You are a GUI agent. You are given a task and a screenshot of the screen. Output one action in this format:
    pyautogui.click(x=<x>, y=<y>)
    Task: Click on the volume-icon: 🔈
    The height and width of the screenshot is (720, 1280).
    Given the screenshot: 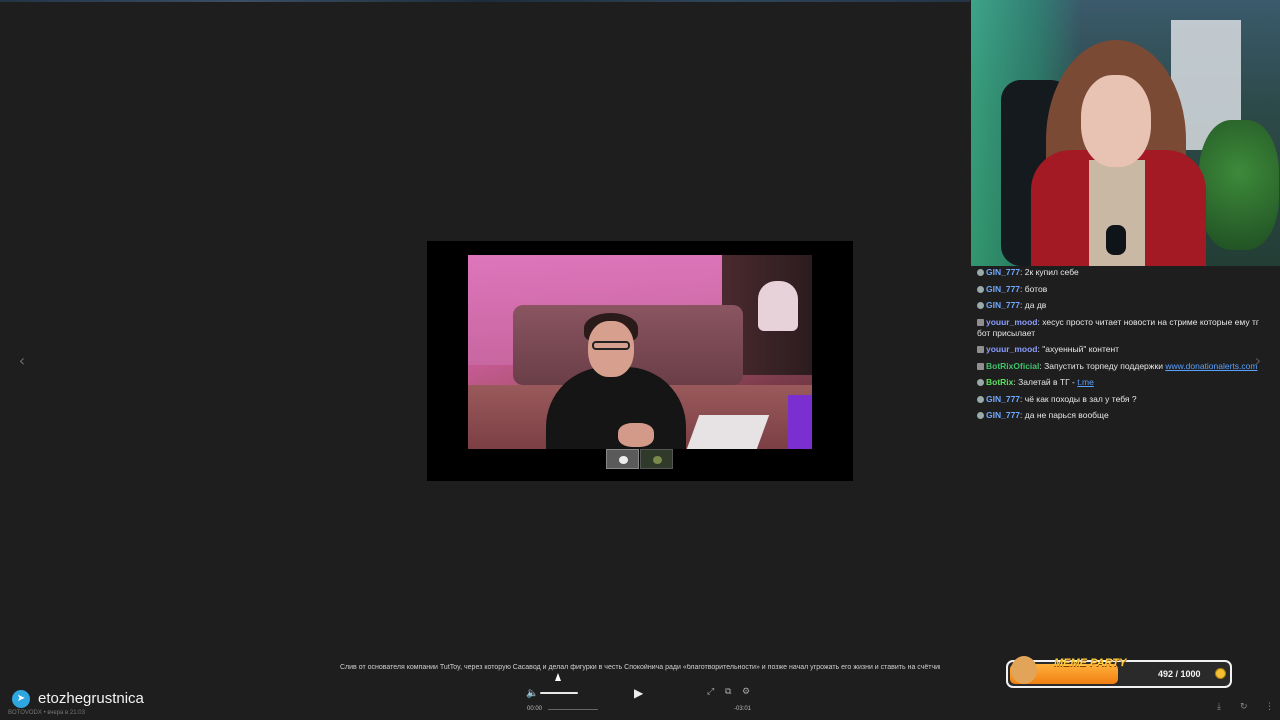 What is the action you would take?
    pyautogui.click(x=532, y=693)
    